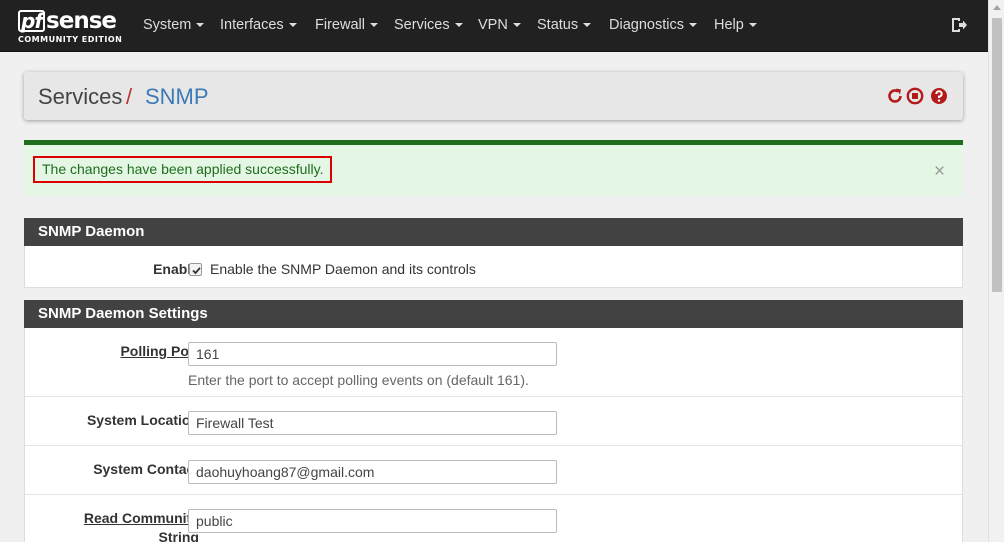 This screenshot has height=542, width=1004. What do you see at coordinates (558, 25) in the screenshot?
I see `nav-menu-label: Status` at bounding box center [558, 25].